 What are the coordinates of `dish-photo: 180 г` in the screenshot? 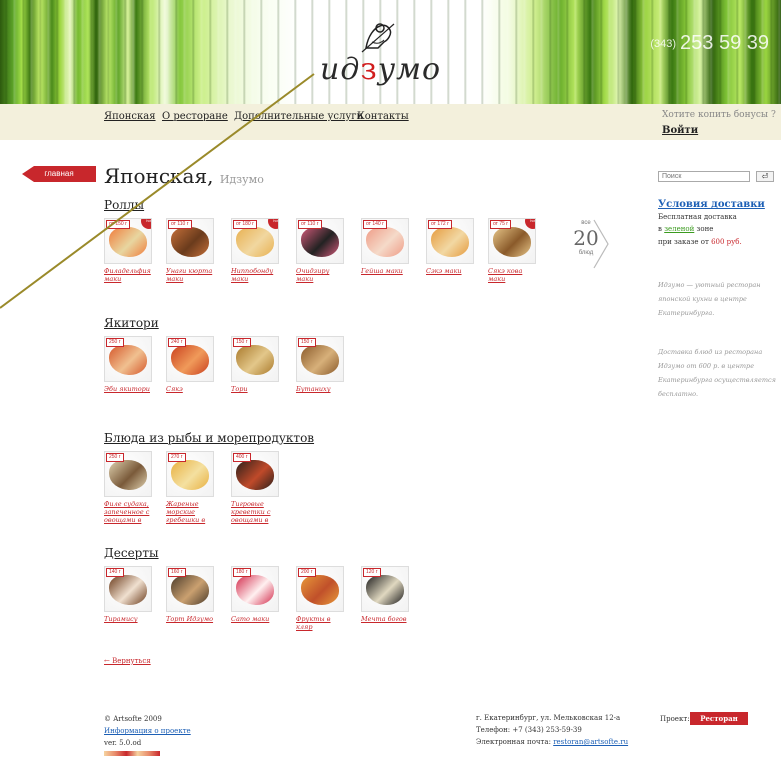 It's located at (255, 589).